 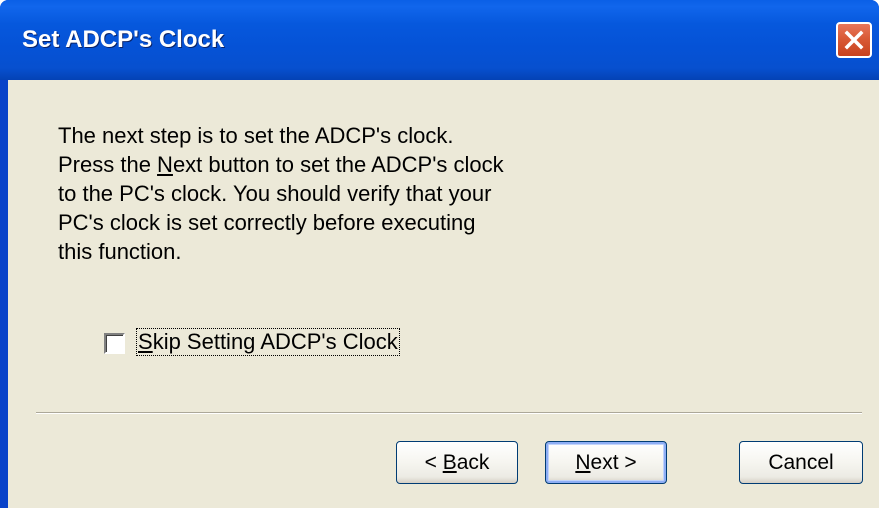 What do you see at coordinates (801, 462) in the screenshot?
I see `cancel-button: Cancel` at bounding box center [801, 462].